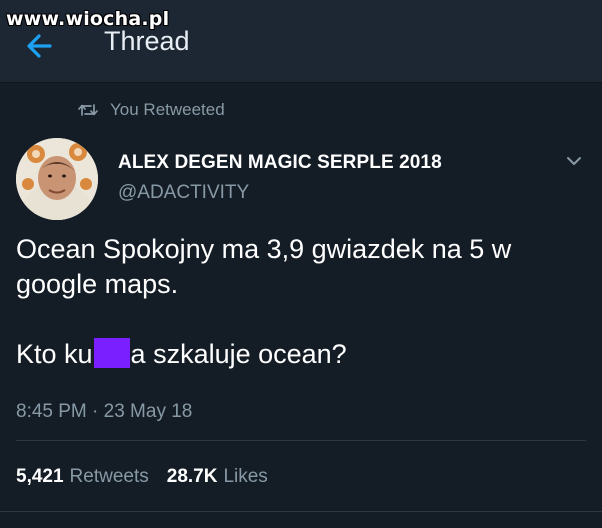  What do you see at coordinates (147, 41) in the screenshot?
I see `page-title: Thread` at bounding box center [147, 41].